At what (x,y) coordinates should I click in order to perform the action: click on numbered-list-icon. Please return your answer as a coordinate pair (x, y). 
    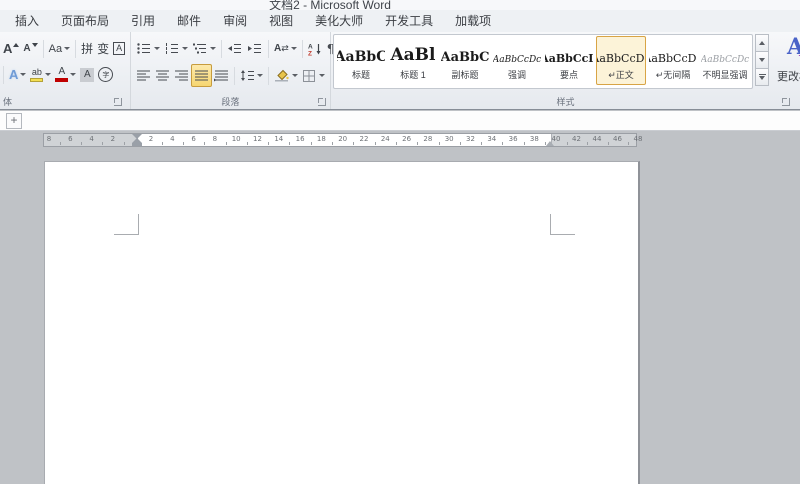
    Looking at the image, I should click on (171, 48).